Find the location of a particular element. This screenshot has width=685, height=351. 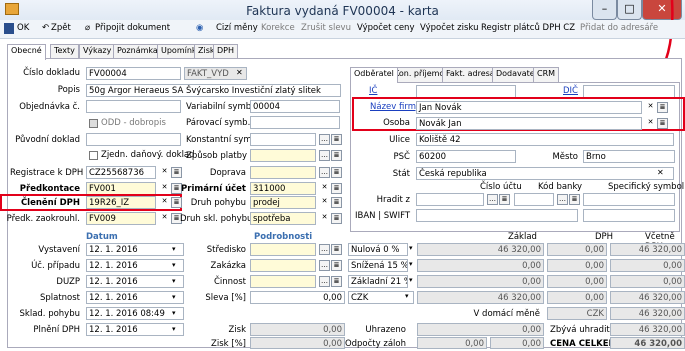

tab-crm: CRM is located at coordinates (546, 74).